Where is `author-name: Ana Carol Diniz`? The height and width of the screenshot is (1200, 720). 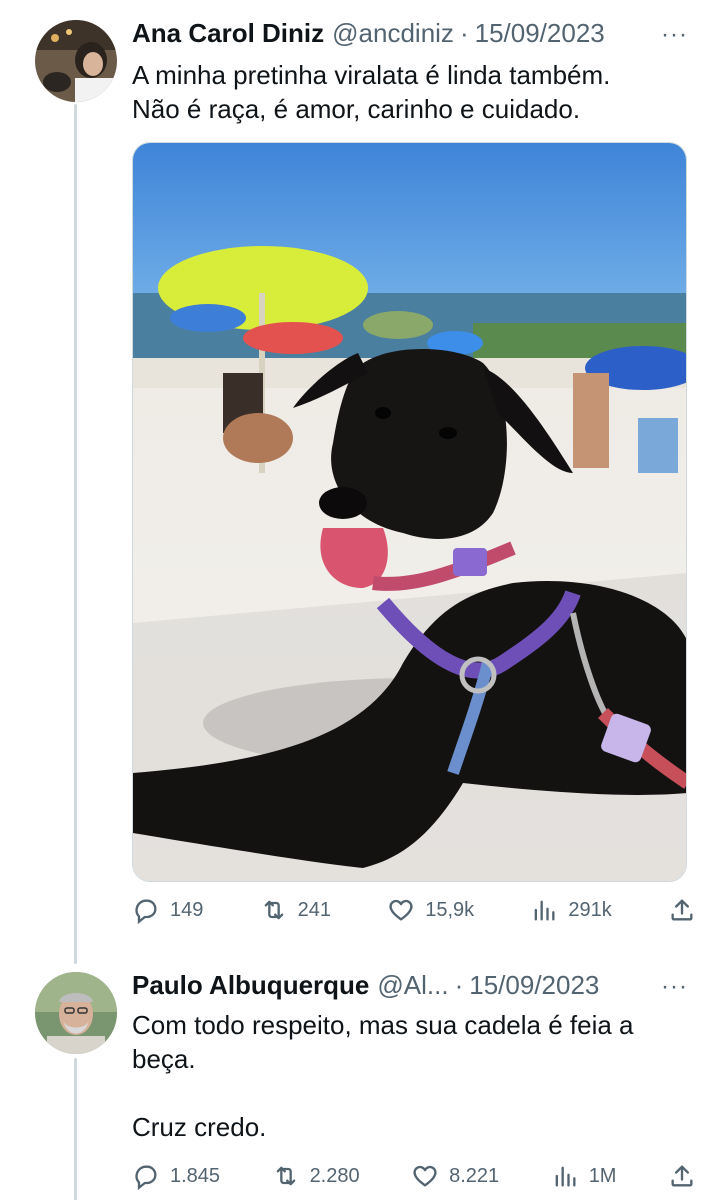
author-name: Ana Carol Diniz is located at coordinates (228, 33).